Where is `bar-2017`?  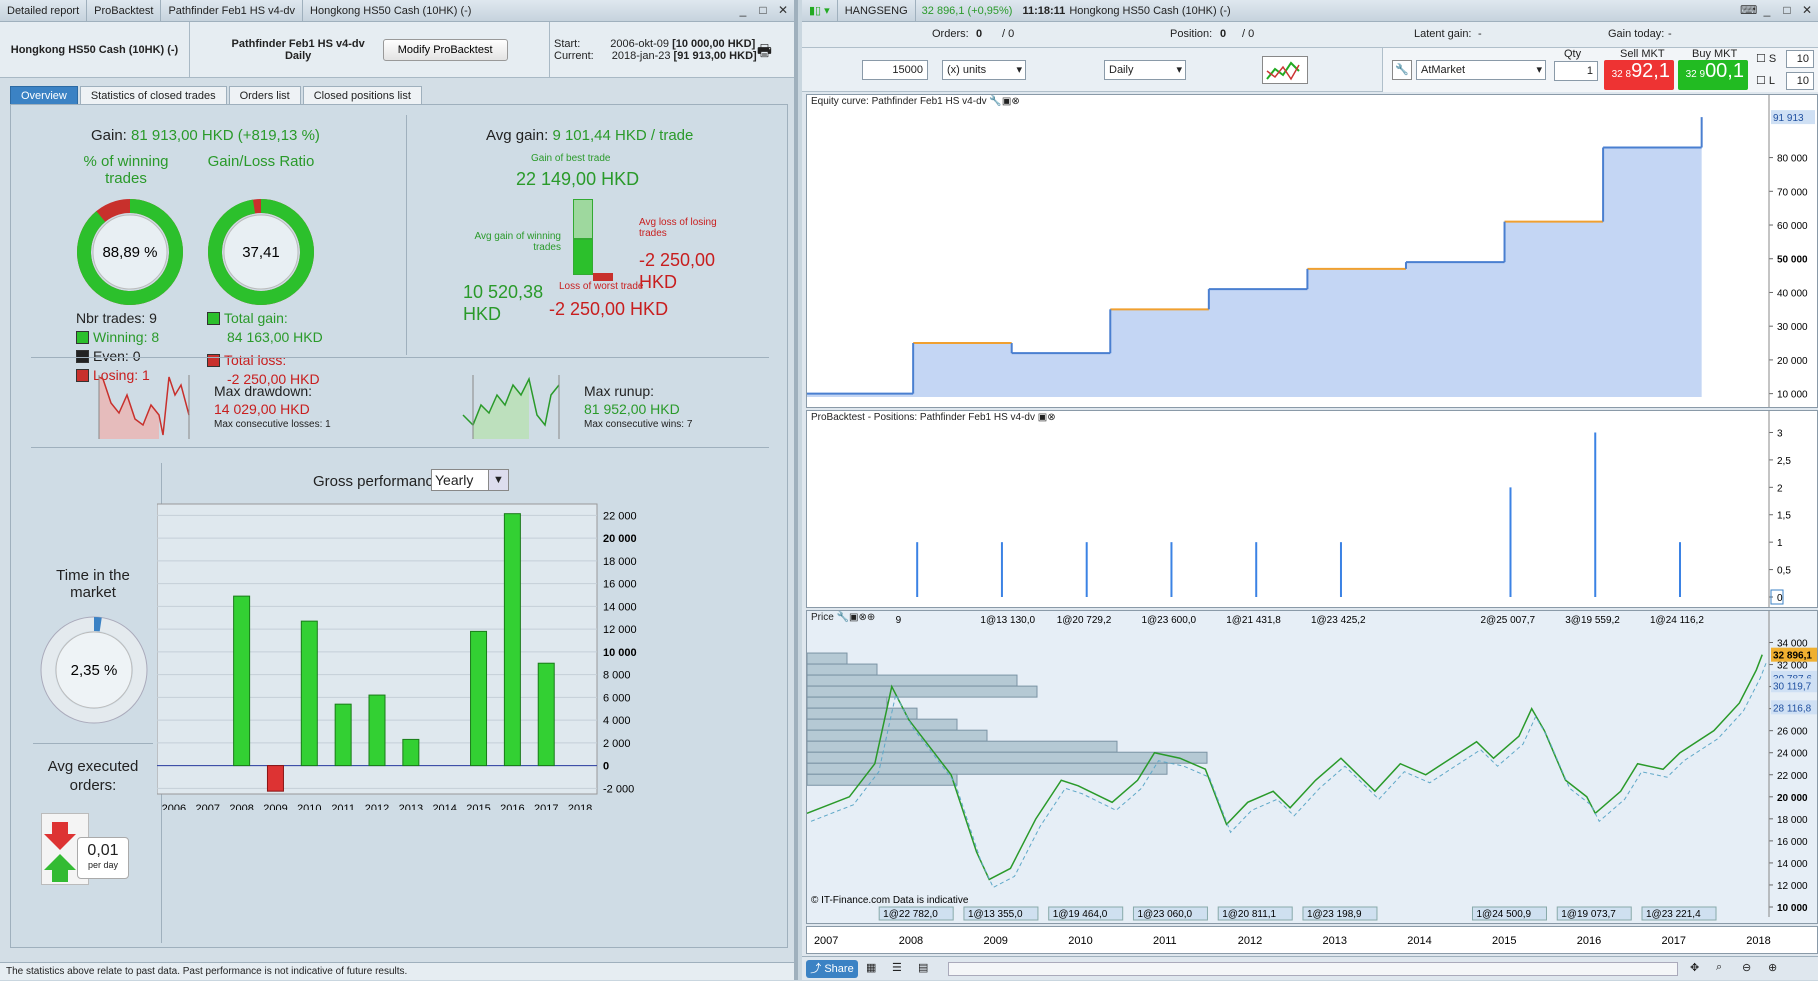
bar-2017 is located at coordinates (546, 714).